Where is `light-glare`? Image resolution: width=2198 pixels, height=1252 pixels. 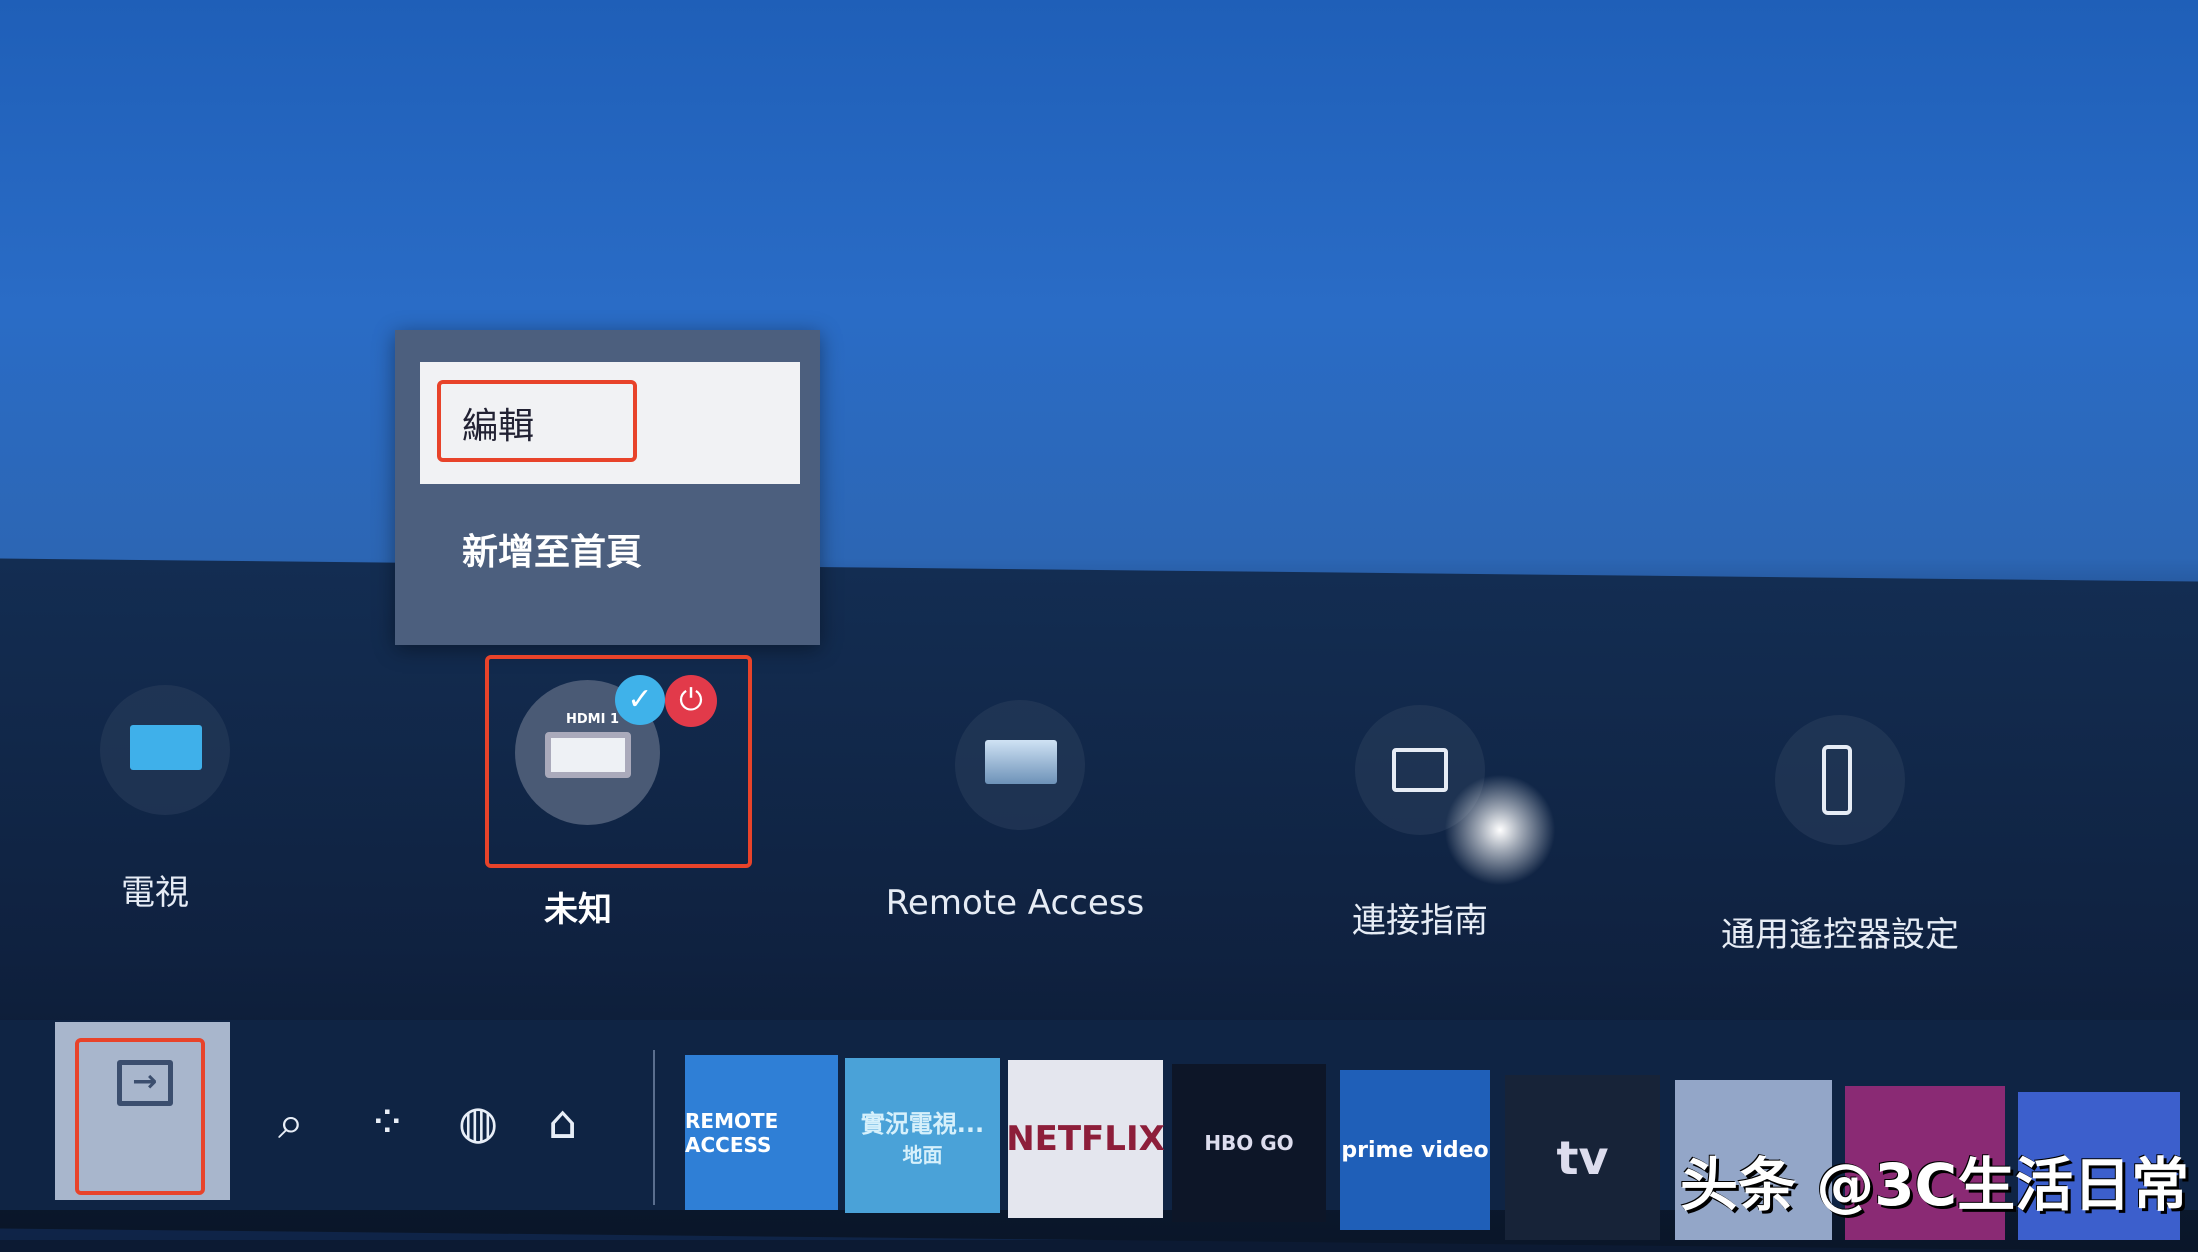
light-glare is located at coordinates (1500, 830).